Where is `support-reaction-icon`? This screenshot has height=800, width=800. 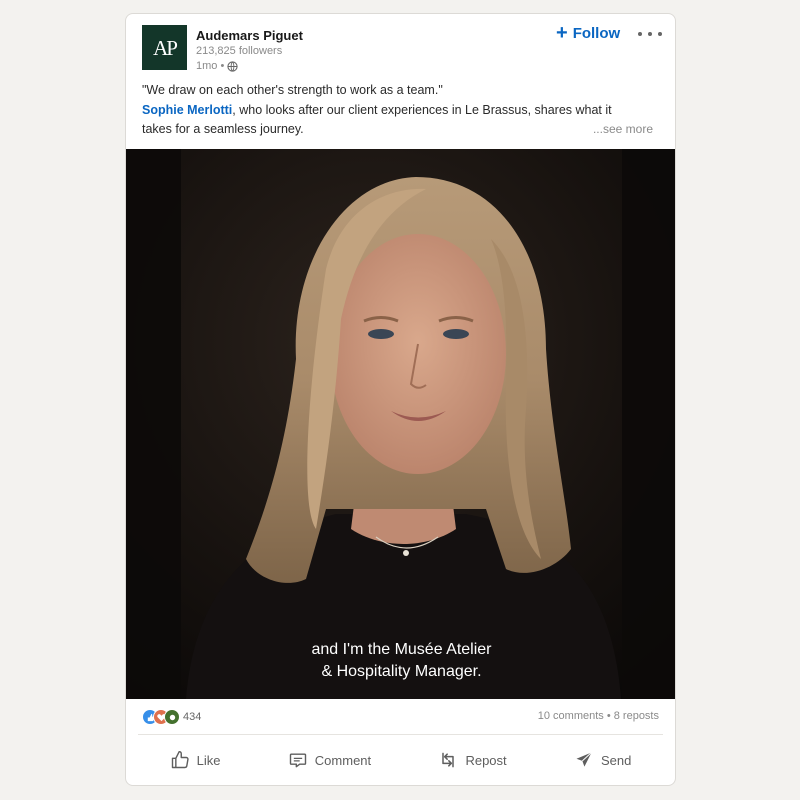
support-reaction-icon is located at coordinates (172, 717).